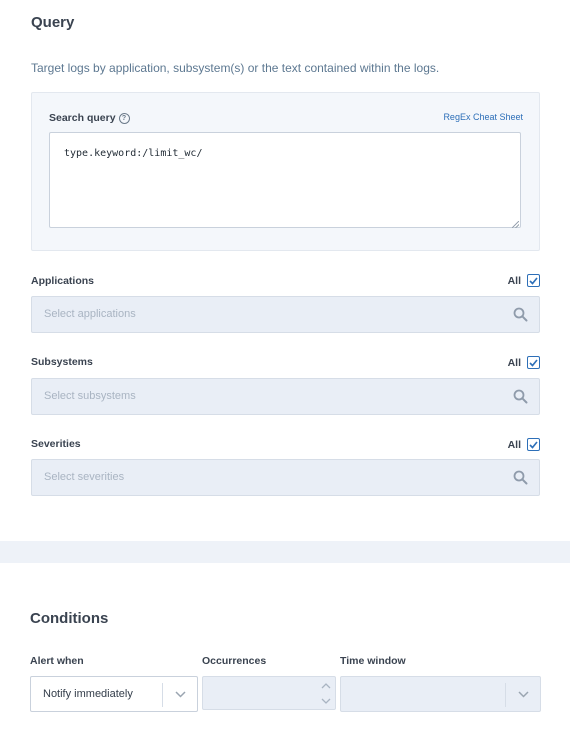  Describe the element at coordinates (524, 444) in the screenshot. I see `severities-all-toggle: All` at that location.